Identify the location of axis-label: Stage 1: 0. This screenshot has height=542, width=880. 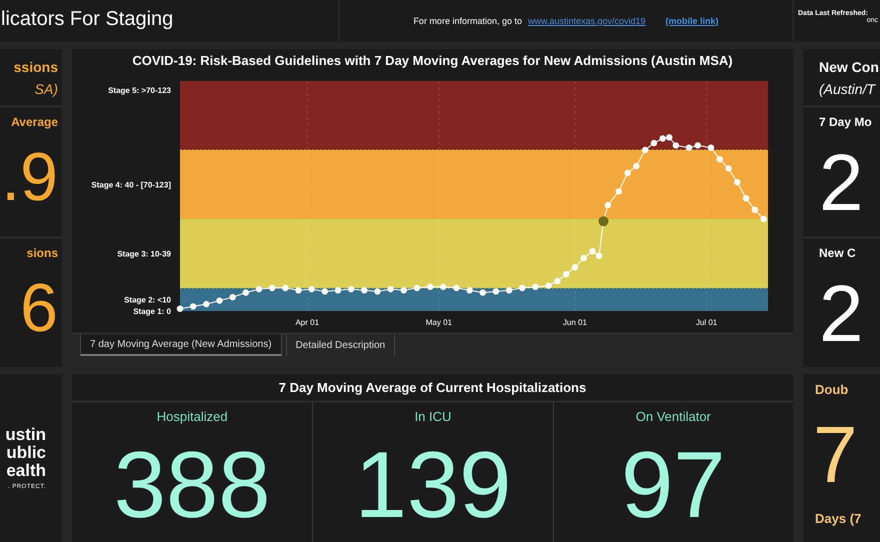
(152, 311).